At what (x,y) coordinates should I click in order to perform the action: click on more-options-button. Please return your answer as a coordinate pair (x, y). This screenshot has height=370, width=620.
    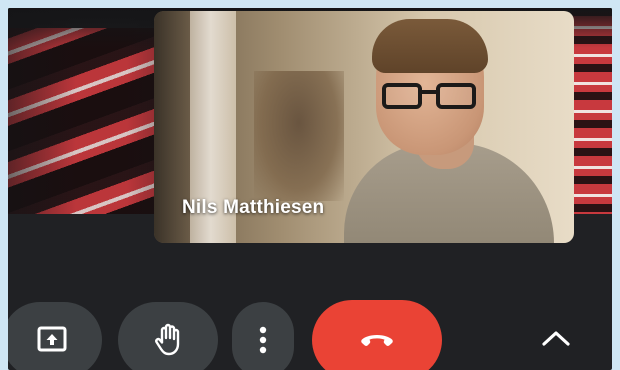
    Looking at the image, I should click on (263, 336).